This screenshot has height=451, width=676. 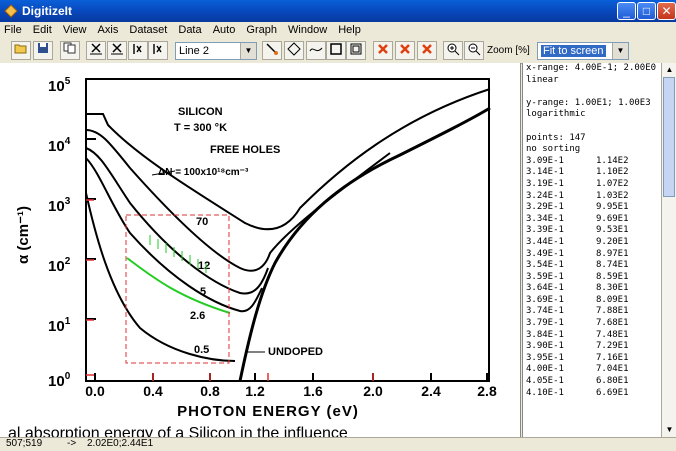 I want to click on data-row-x: 3.90E-1, so click(x=545, y=346).